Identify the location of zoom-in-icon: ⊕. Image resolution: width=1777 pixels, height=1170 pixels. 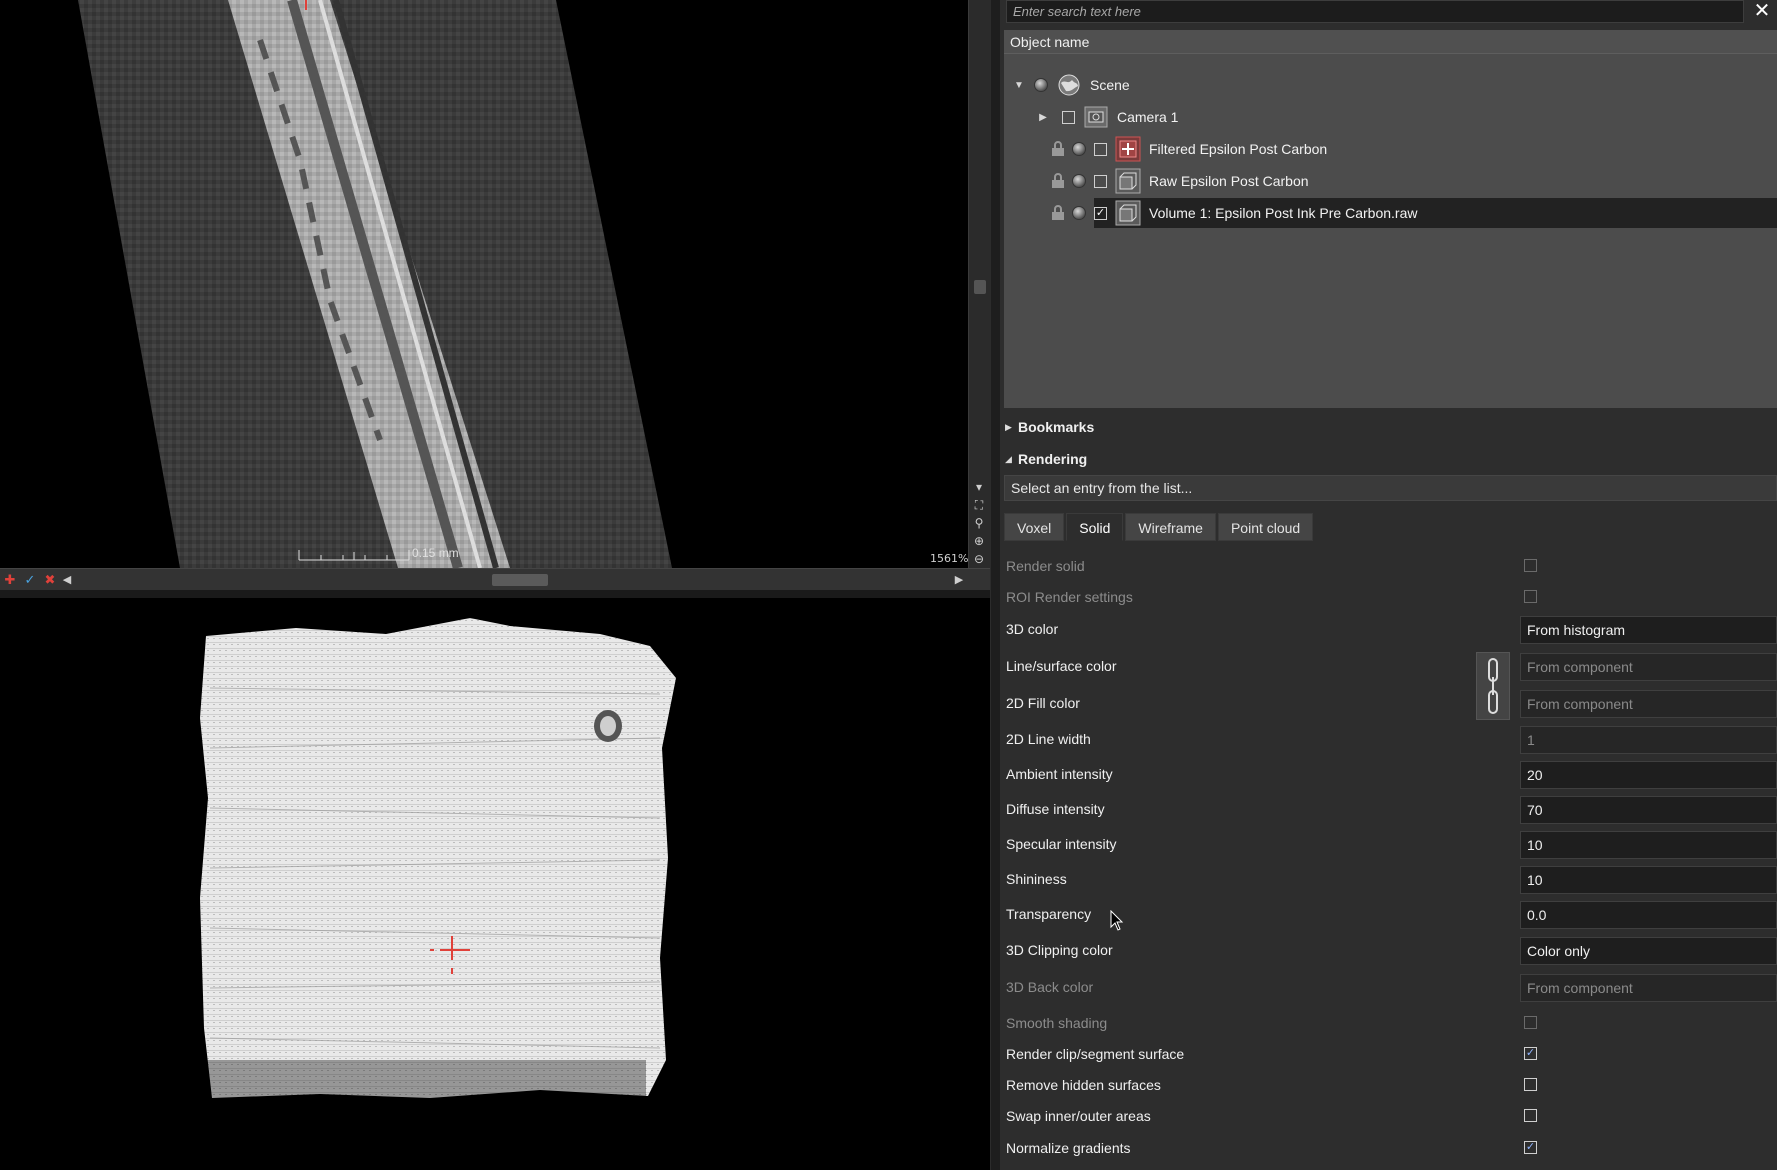
(979, 541).